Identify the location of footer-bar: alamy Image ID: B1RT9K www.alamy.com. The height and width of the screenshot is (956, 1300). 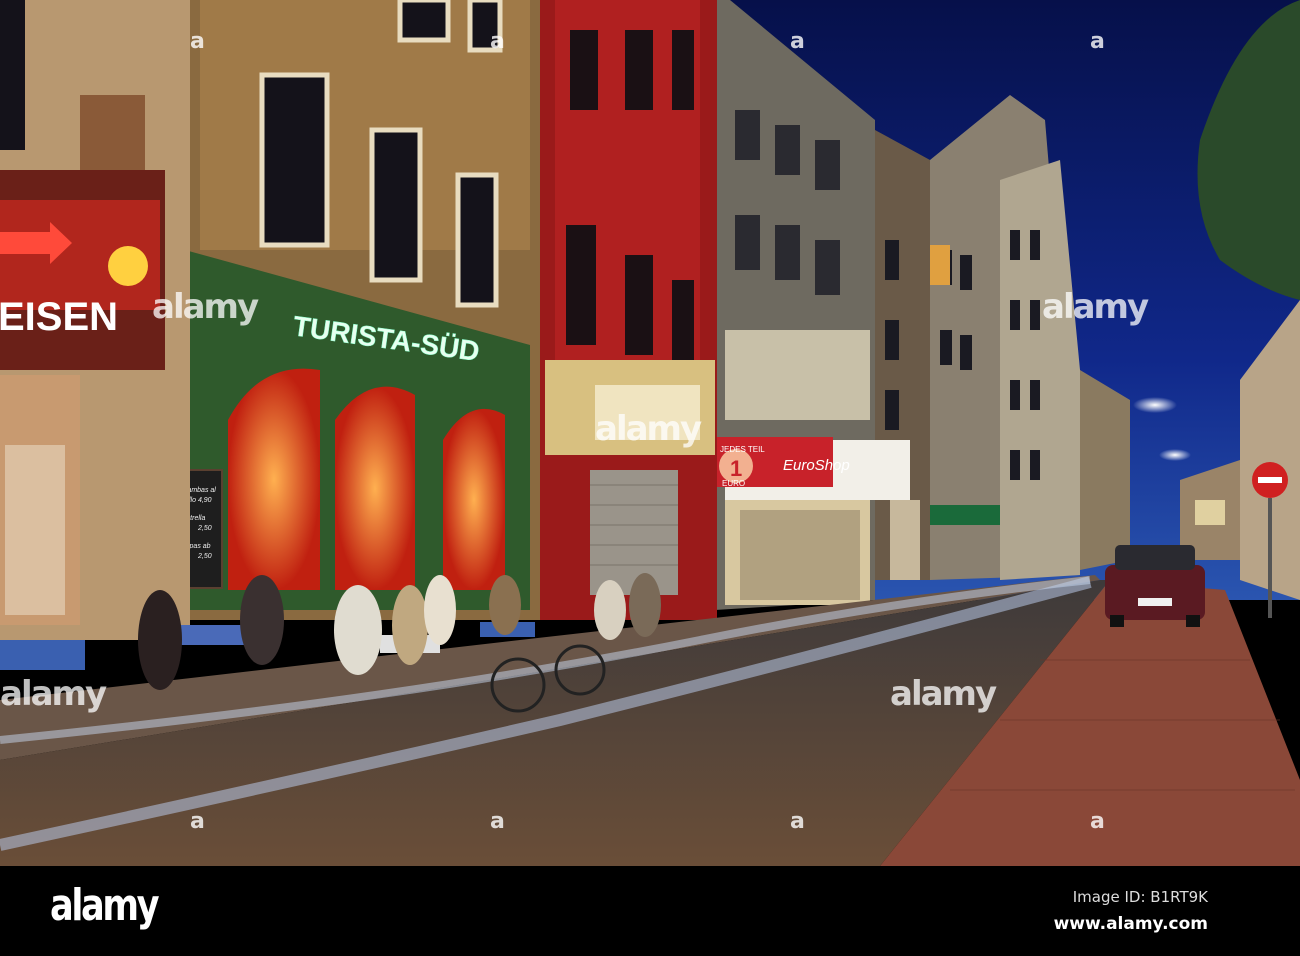
(650, 911).